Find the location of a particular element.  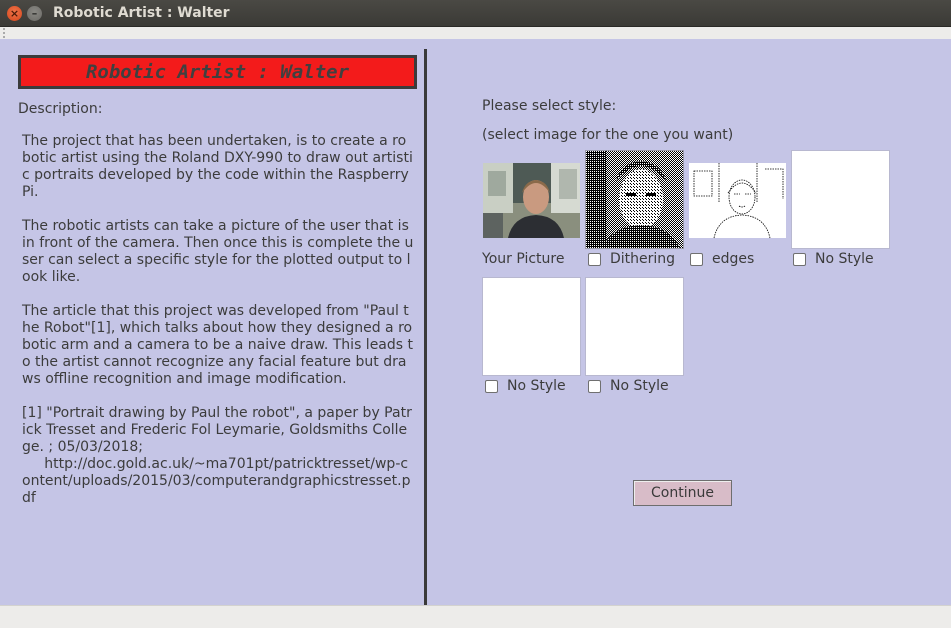

dithering-option: Dithering is located at coordinates (631, 259).